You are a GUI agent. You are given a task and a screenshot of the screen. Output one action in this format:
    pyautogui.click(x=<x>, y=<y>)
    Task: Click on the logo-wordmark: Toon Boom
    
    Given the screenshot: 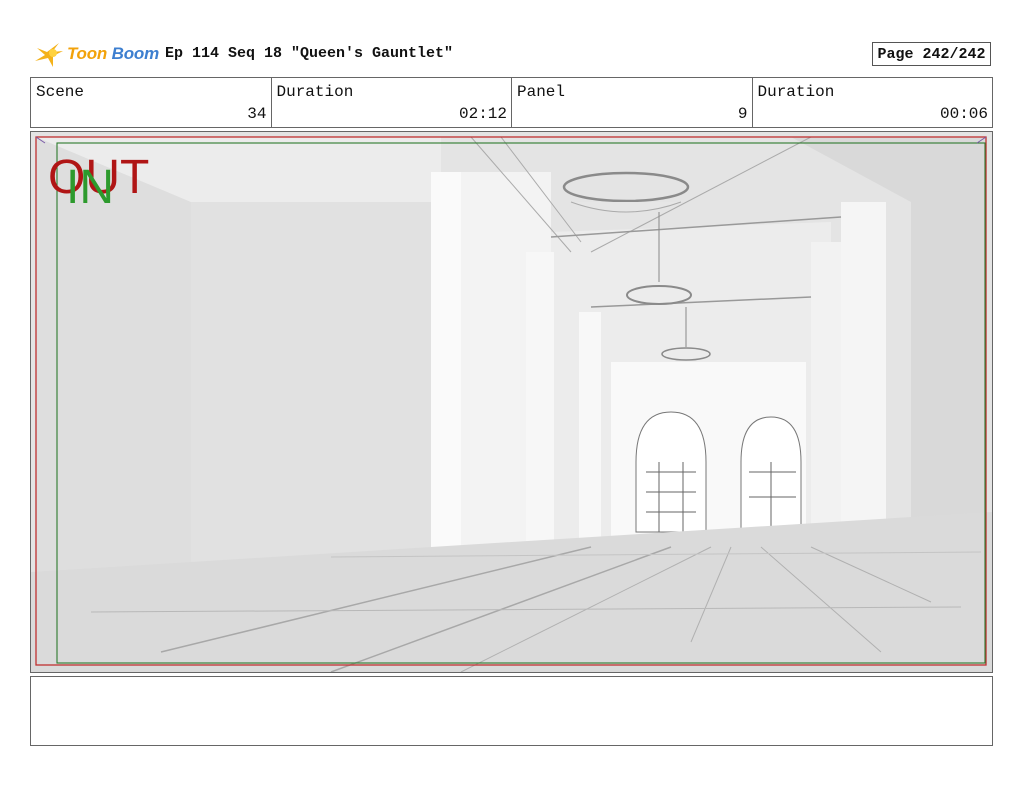 What is the action you would take?
    pyautogui.click(x=113, y=53)
    